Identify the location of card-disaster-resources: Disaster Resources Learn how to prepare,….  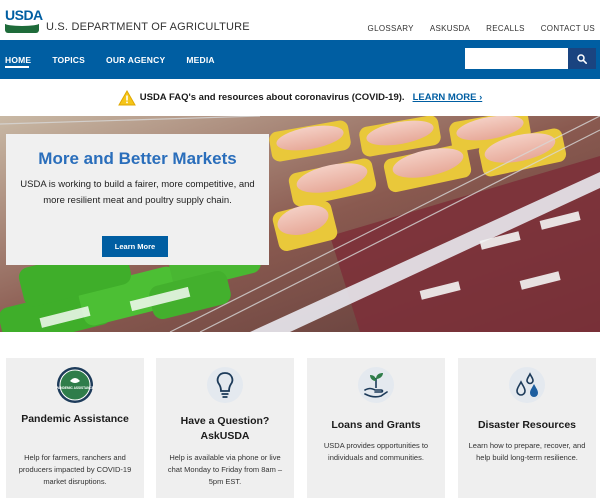
(527, 428).